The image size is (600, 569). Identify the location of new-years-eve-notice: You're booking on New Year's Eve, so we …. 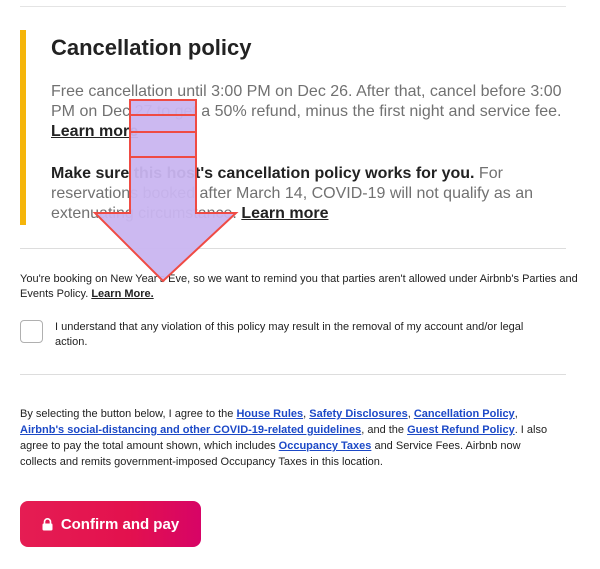
(300, 287).